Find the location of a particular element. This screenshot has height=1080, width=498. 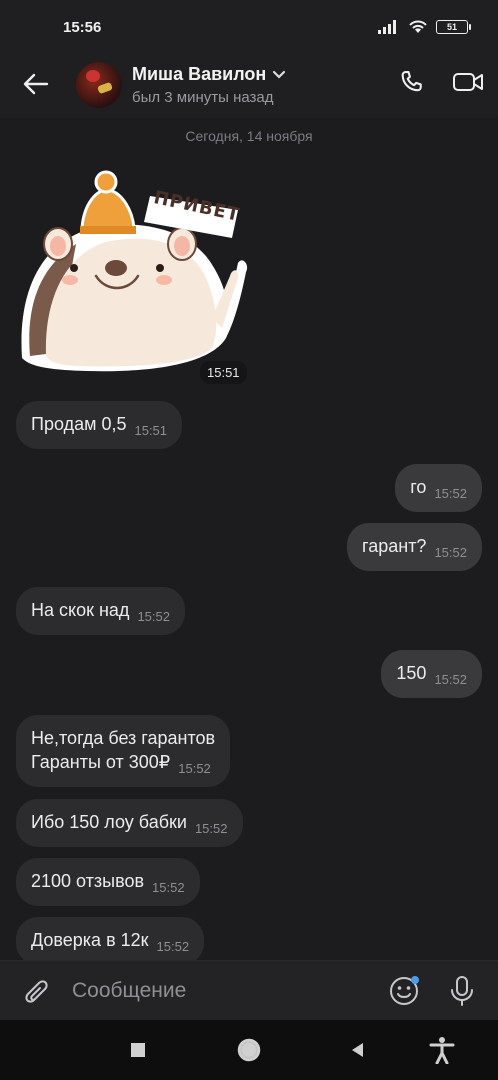

incoming-message: Продам 0,5 15:51 is located at coordinates (99, 425).